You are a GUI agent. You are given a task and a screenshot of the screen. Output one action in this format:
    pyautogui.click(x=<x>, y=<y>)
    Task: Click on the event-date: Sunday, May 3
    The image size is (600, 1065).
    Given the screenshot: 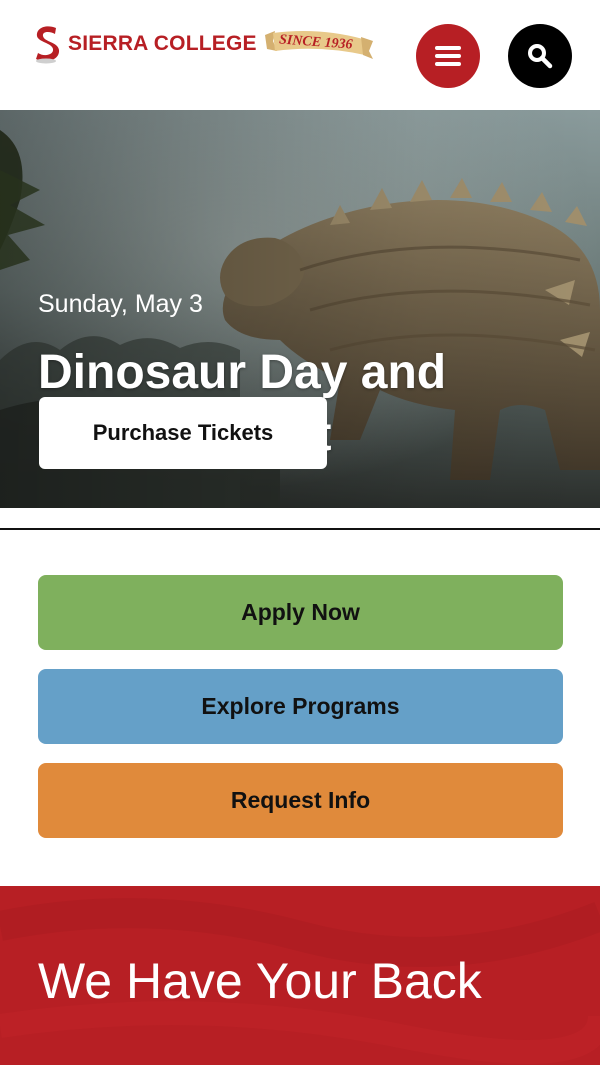 What is the action you would take?
    pyautogui.click(x=120, y=304)
    